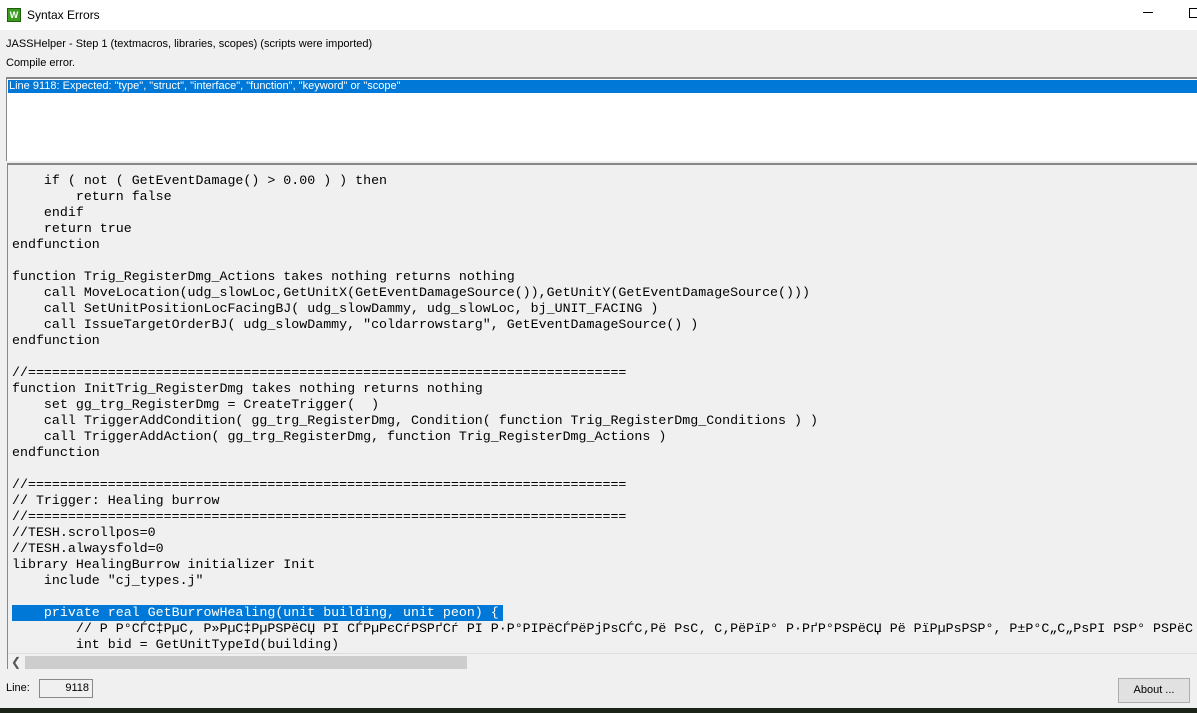  What do you see at coordinates (602, 213) in the screenshot?
I see `code-line: endif` at bounding box center [602, 213].